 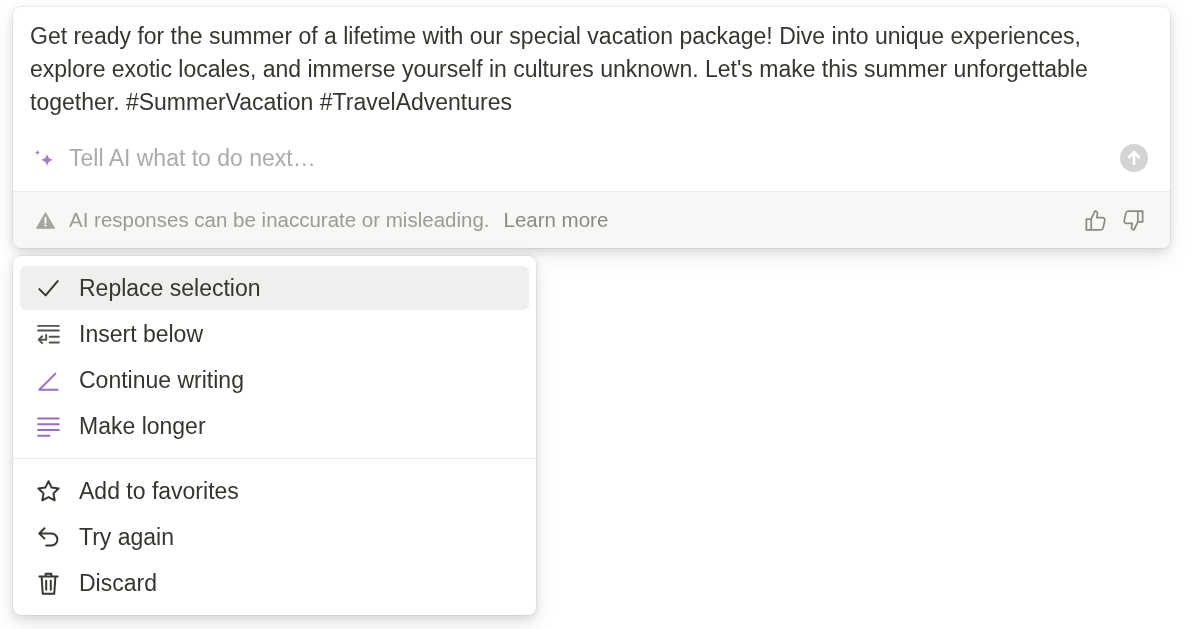 What do you see at coordinates (274, 583) in the screenshot?
I see `menu-item: Discard` at bounding box center [274, 583].